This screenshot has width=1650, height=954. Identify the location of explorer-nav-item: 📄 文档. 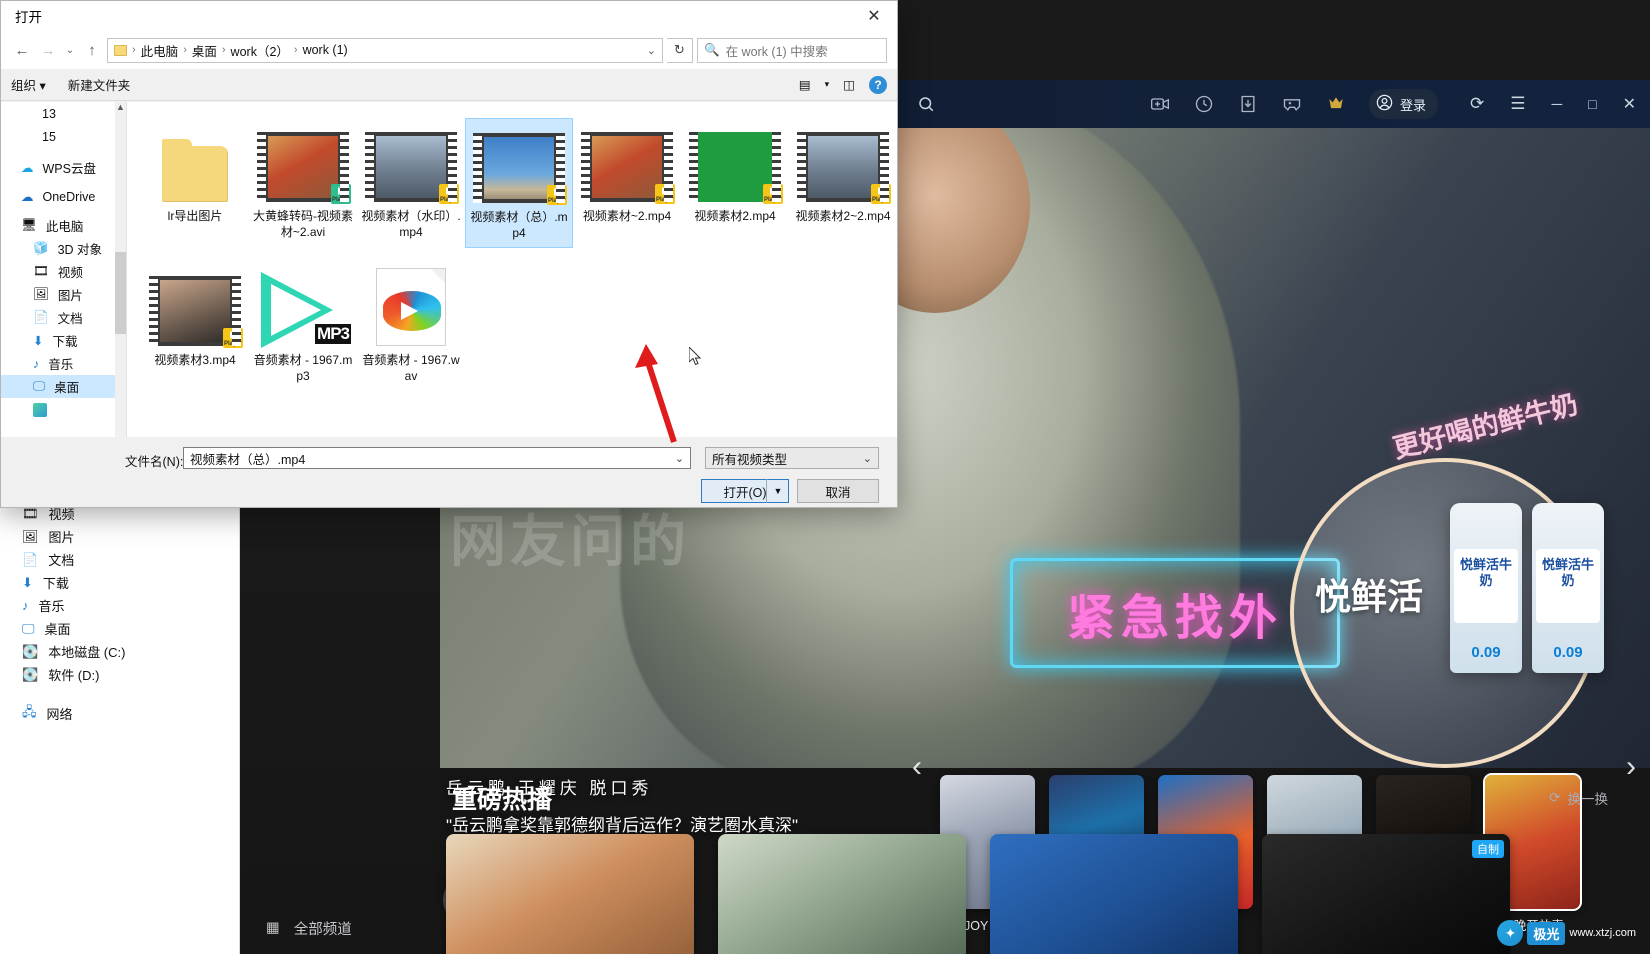
(119, 559).